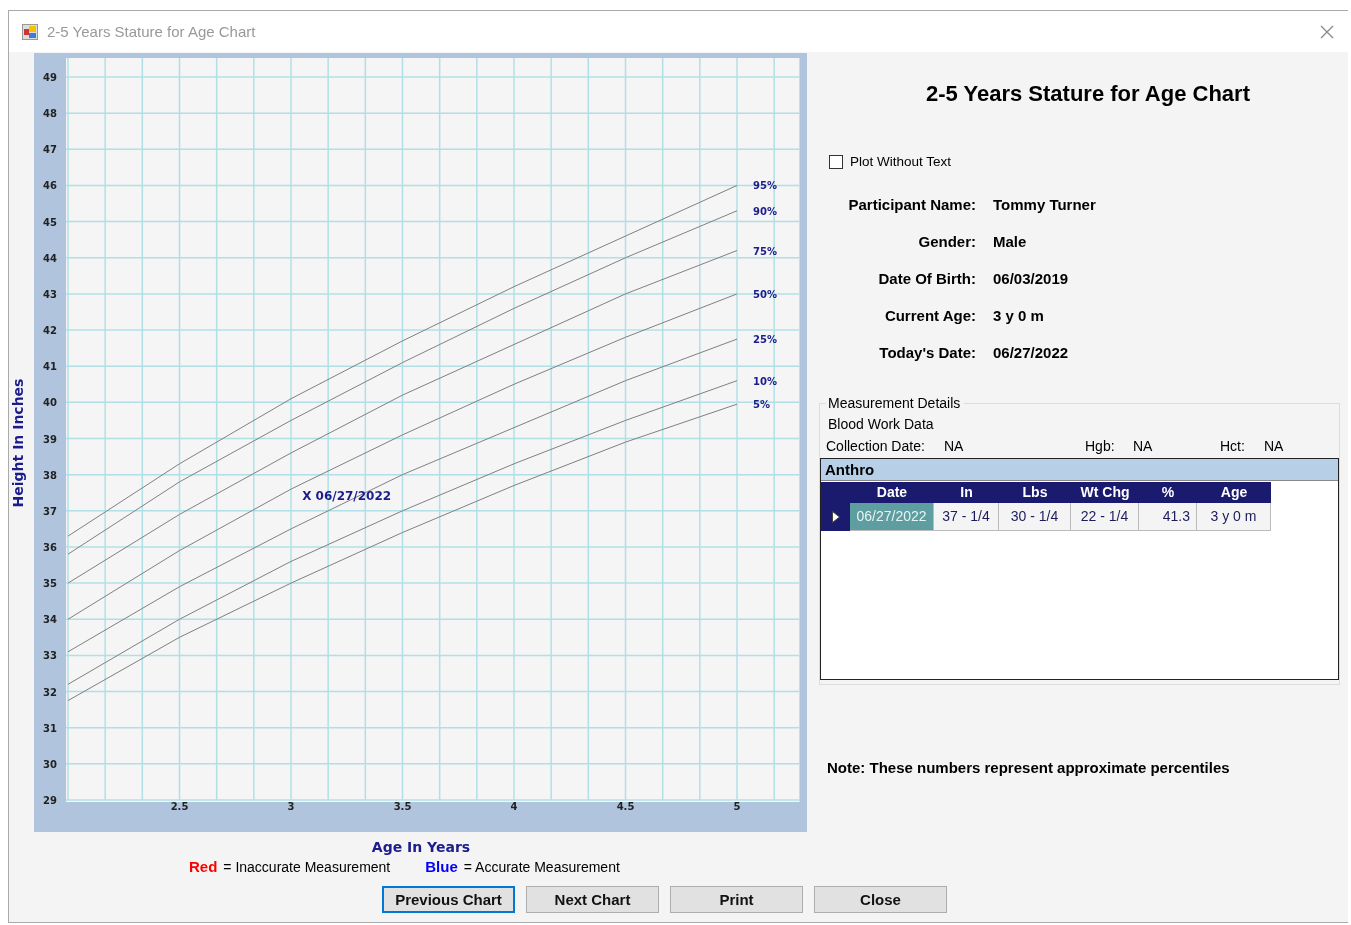 The width and height of the screenshot is (1351, 925). Describe the element at coordinates (946, 241) in the screenshot. I see `field-label: Gender:` at that location.